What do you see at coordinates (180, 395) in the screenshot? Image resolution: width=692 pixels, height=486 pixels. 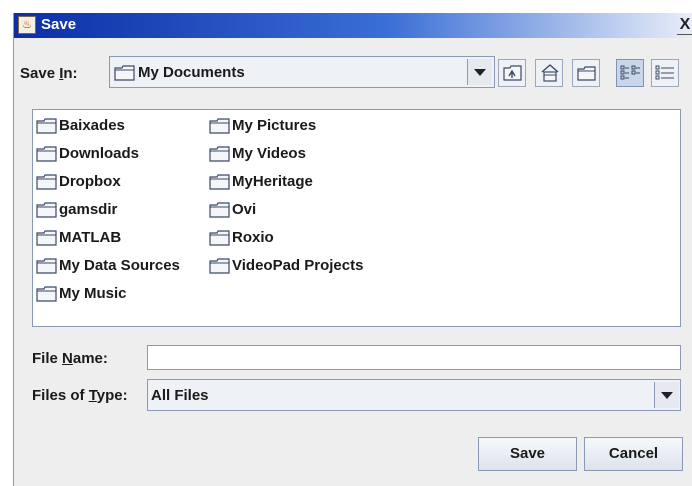 I see `file-type-value: All Files` at bounding box center [180, 395].